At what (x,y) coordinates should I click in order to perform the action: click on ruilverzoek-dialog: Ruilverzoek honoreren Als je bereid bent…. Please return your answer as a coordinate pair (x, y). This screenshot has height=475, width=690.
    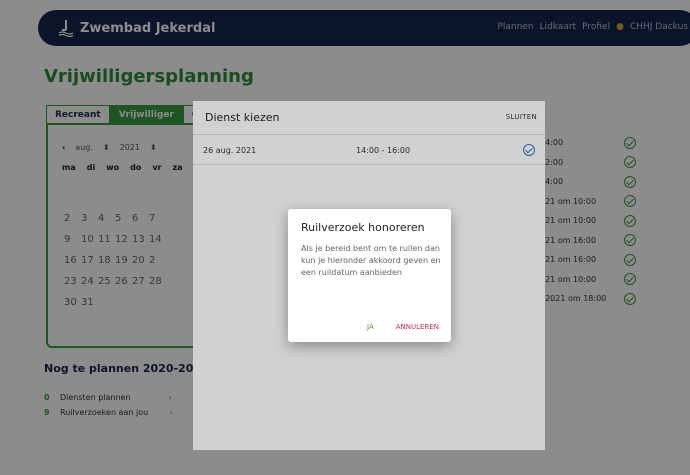
    Looking at the image, I should click on (369, 275).